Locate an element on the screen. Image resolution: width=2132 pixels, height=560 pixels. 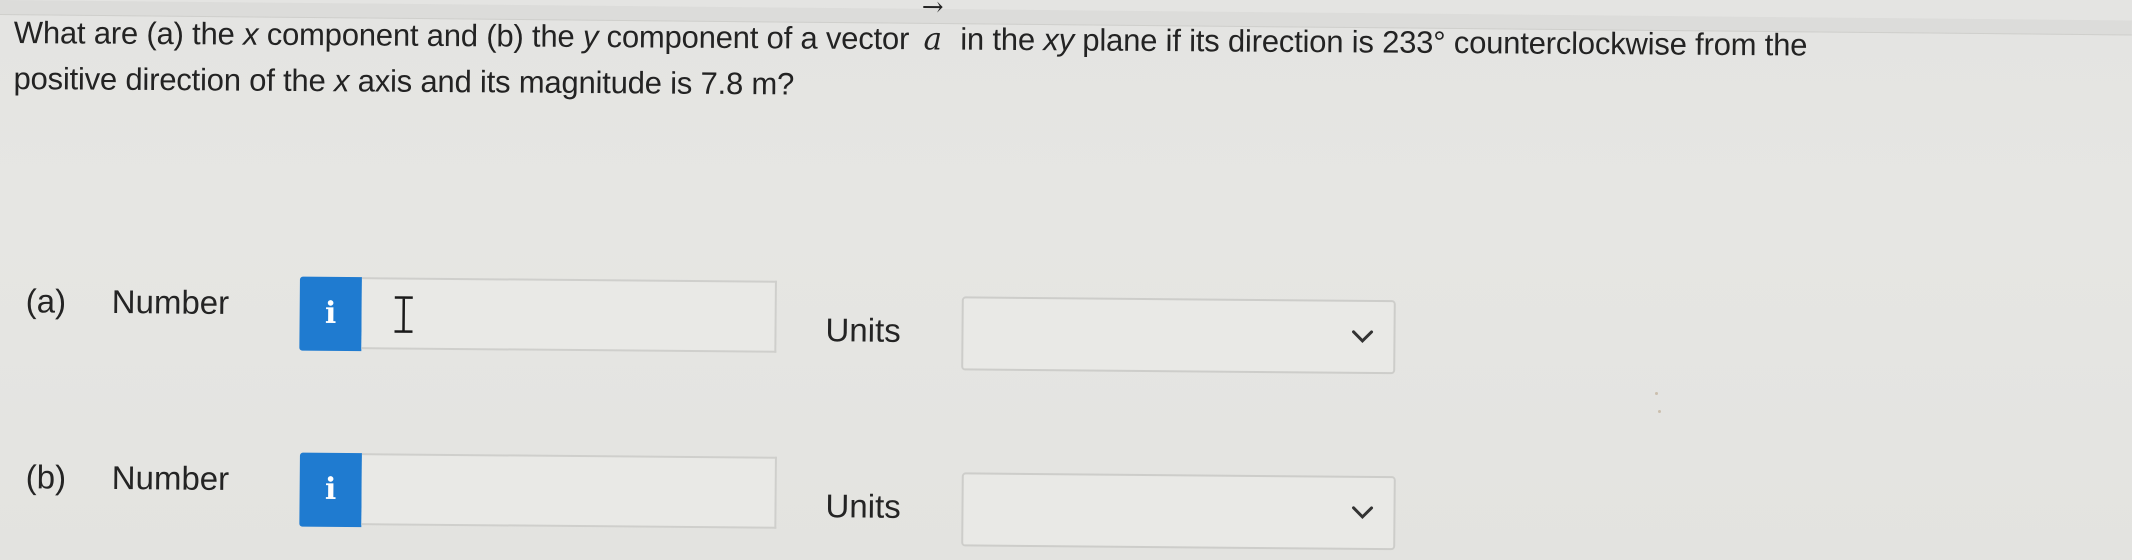
number-input-a is located at coordinates (569, 315).